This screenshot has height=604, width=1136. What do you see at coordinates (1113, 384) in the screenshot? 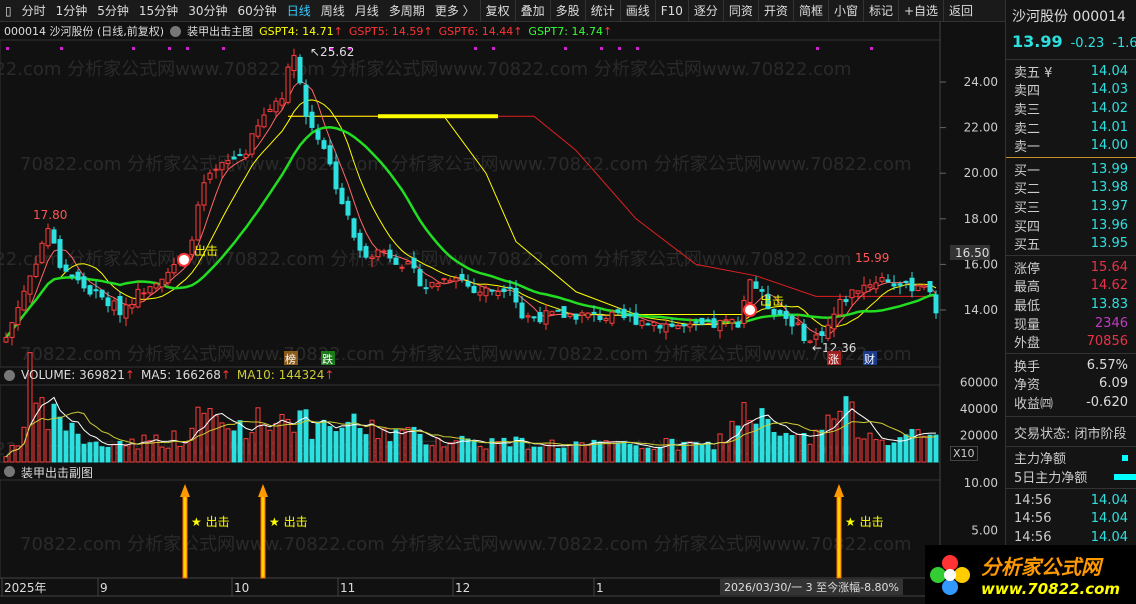
I see `row-value: 6.09` at bounding box center [1113, 384].